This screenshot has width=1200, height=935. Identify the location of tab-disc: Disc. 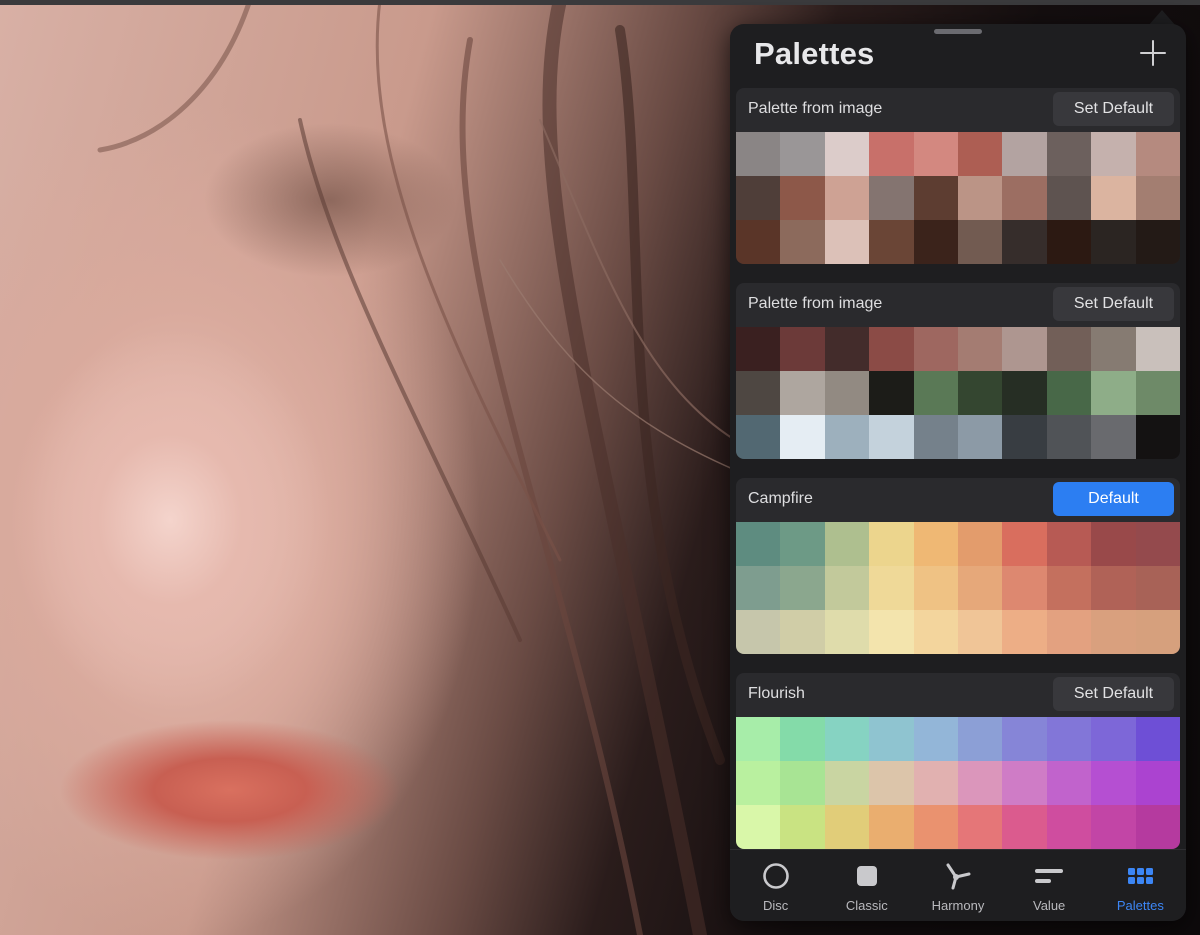
(776, 885).